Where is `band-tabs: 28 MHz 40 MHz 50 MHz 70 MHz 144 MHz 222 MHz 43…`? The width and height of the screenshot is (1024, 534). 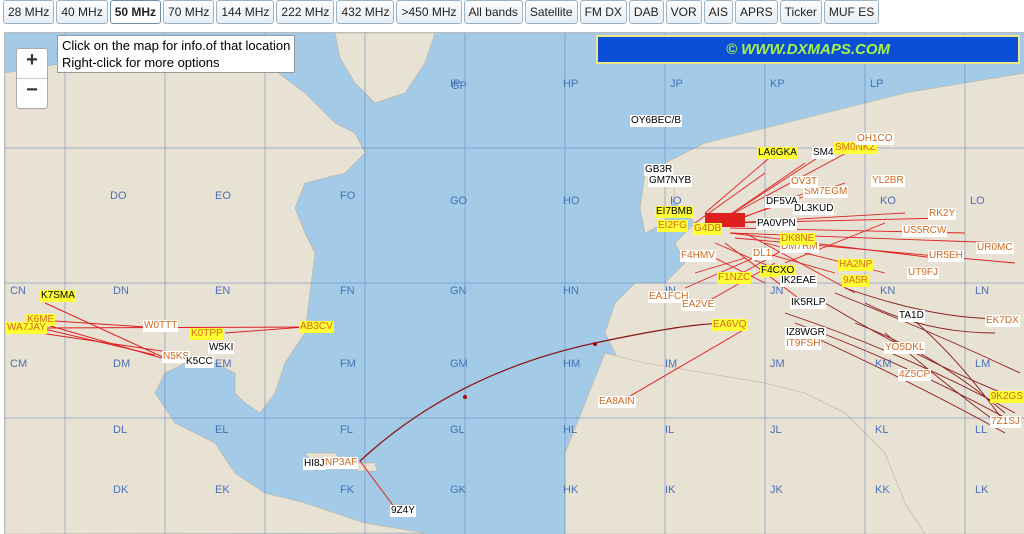 band-tabs: 28 MHz 40 MHz 50 MHz 70 MHz 144 MHz 222 MHz 43… is located at coordinates (440, 12).